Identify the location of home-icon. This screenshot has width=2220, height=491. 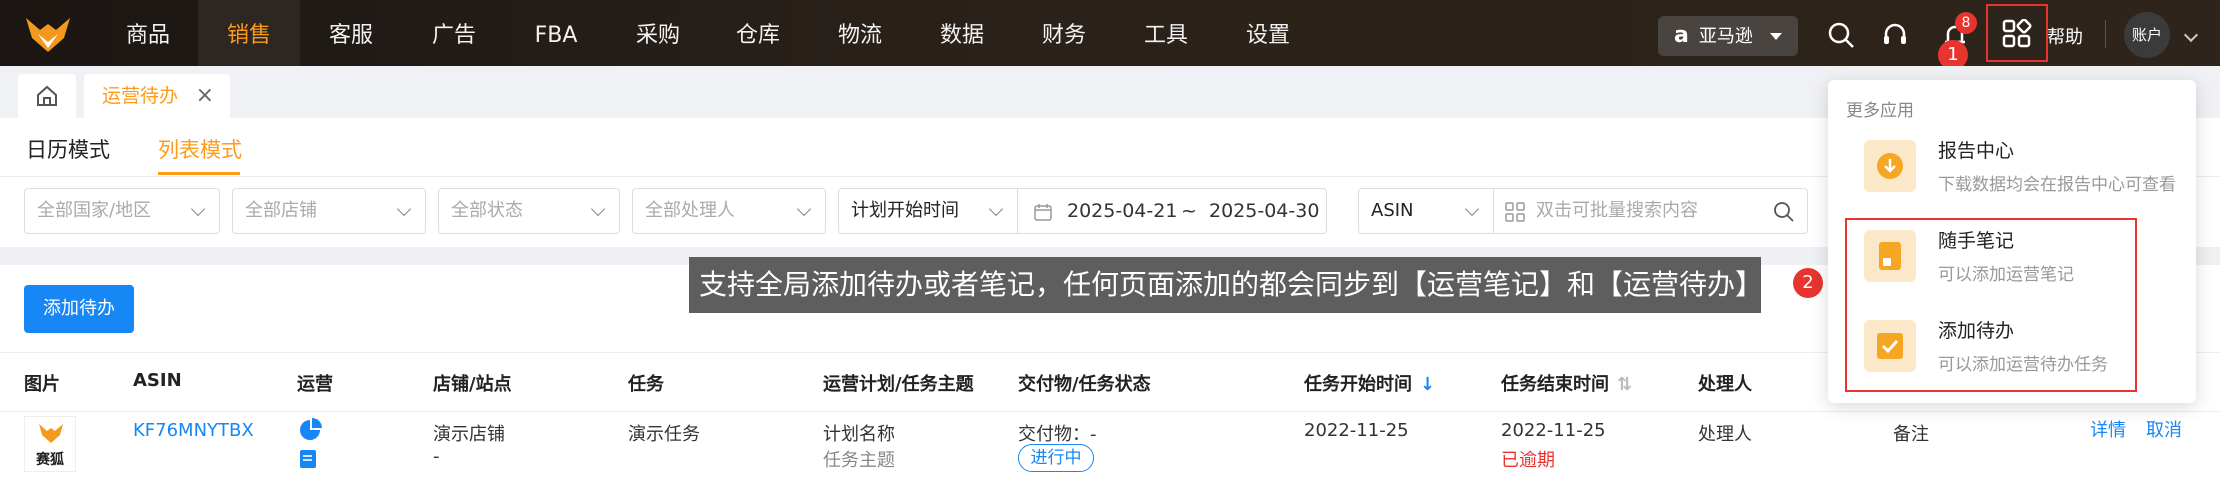
(47, 95).